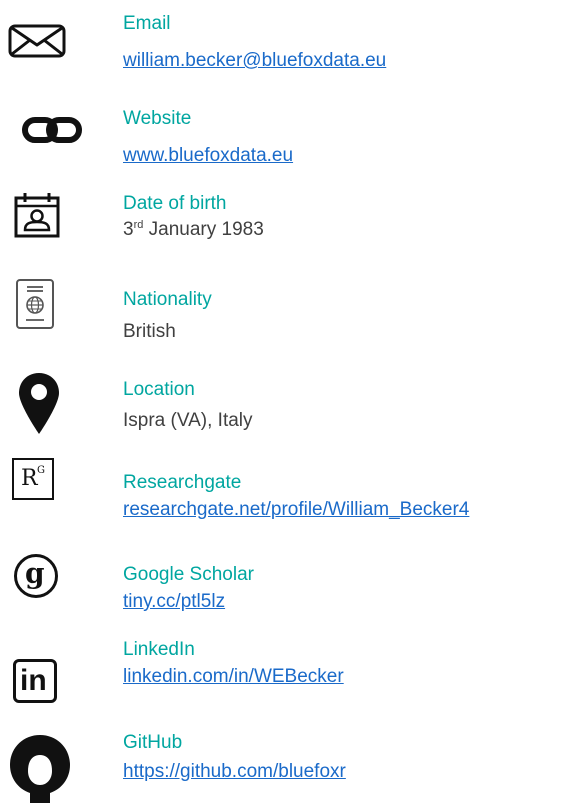 The image size is (576, 803). Describe the element at coordinates (288, 588) in the screenshot. I see `contact-scholar: g Google Scholar tiny.cc/ptl5lz` at that location.